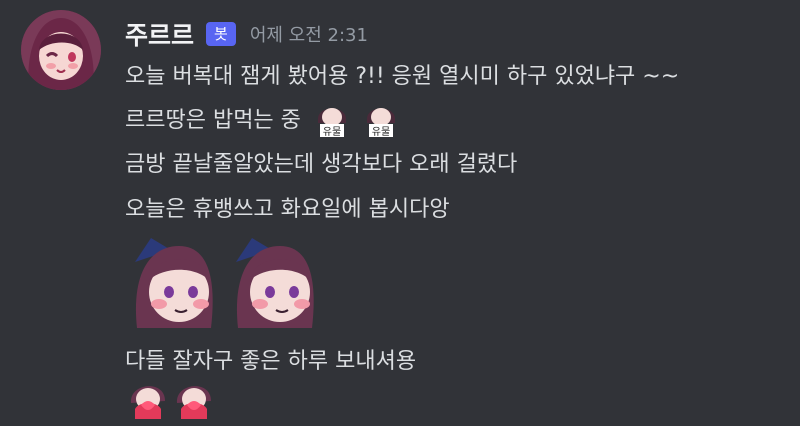  Describe the element at coordinates (309, 34) in the screenshot. I see `timestamp: 어제 오전 2:31` at that location.